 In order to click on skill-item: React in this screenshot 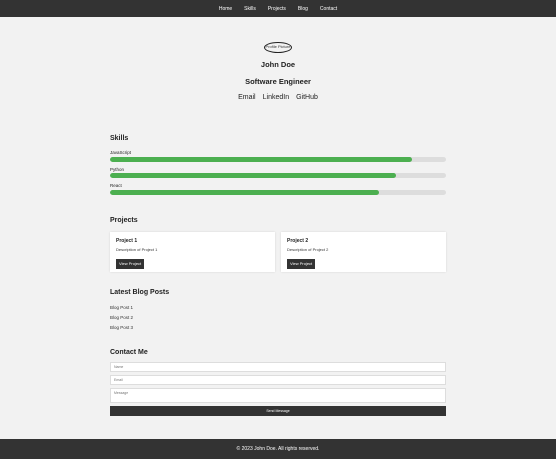, I will do `click(278, 189)`.